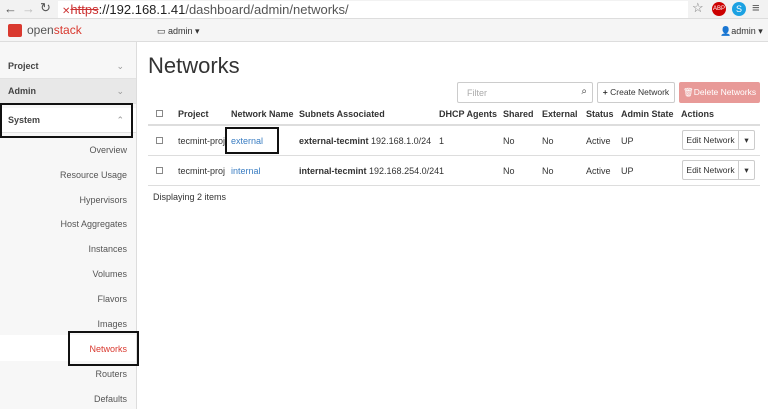 This screenshot has height=409, width=768. What do you see at coordinates (384, 30) in the screenshot?
I see `top-navbar: openstack ▭ admin ▾ 👤admin ▾` at bounding box center [384, 30].